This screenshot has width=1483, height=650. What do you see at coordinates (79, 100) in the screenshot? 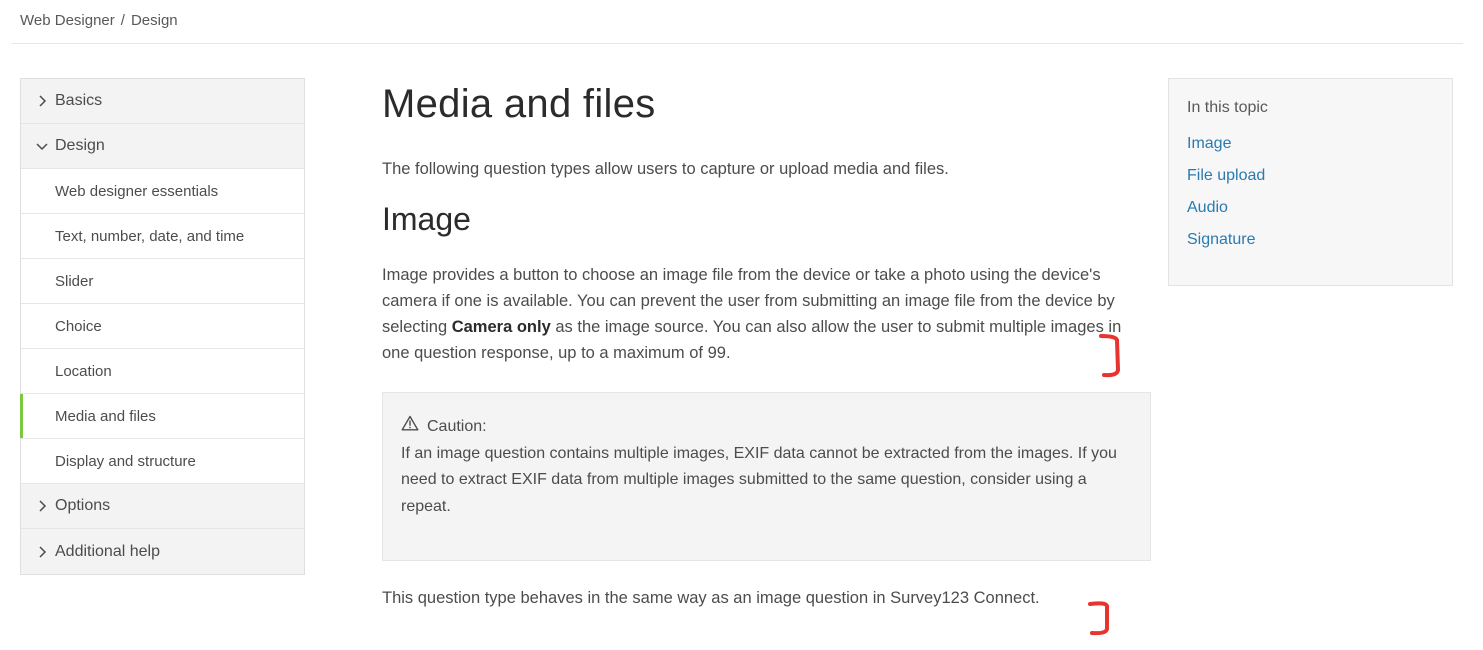
I see `sidebar-item-label: Basics` at bounding box center [79, 100].